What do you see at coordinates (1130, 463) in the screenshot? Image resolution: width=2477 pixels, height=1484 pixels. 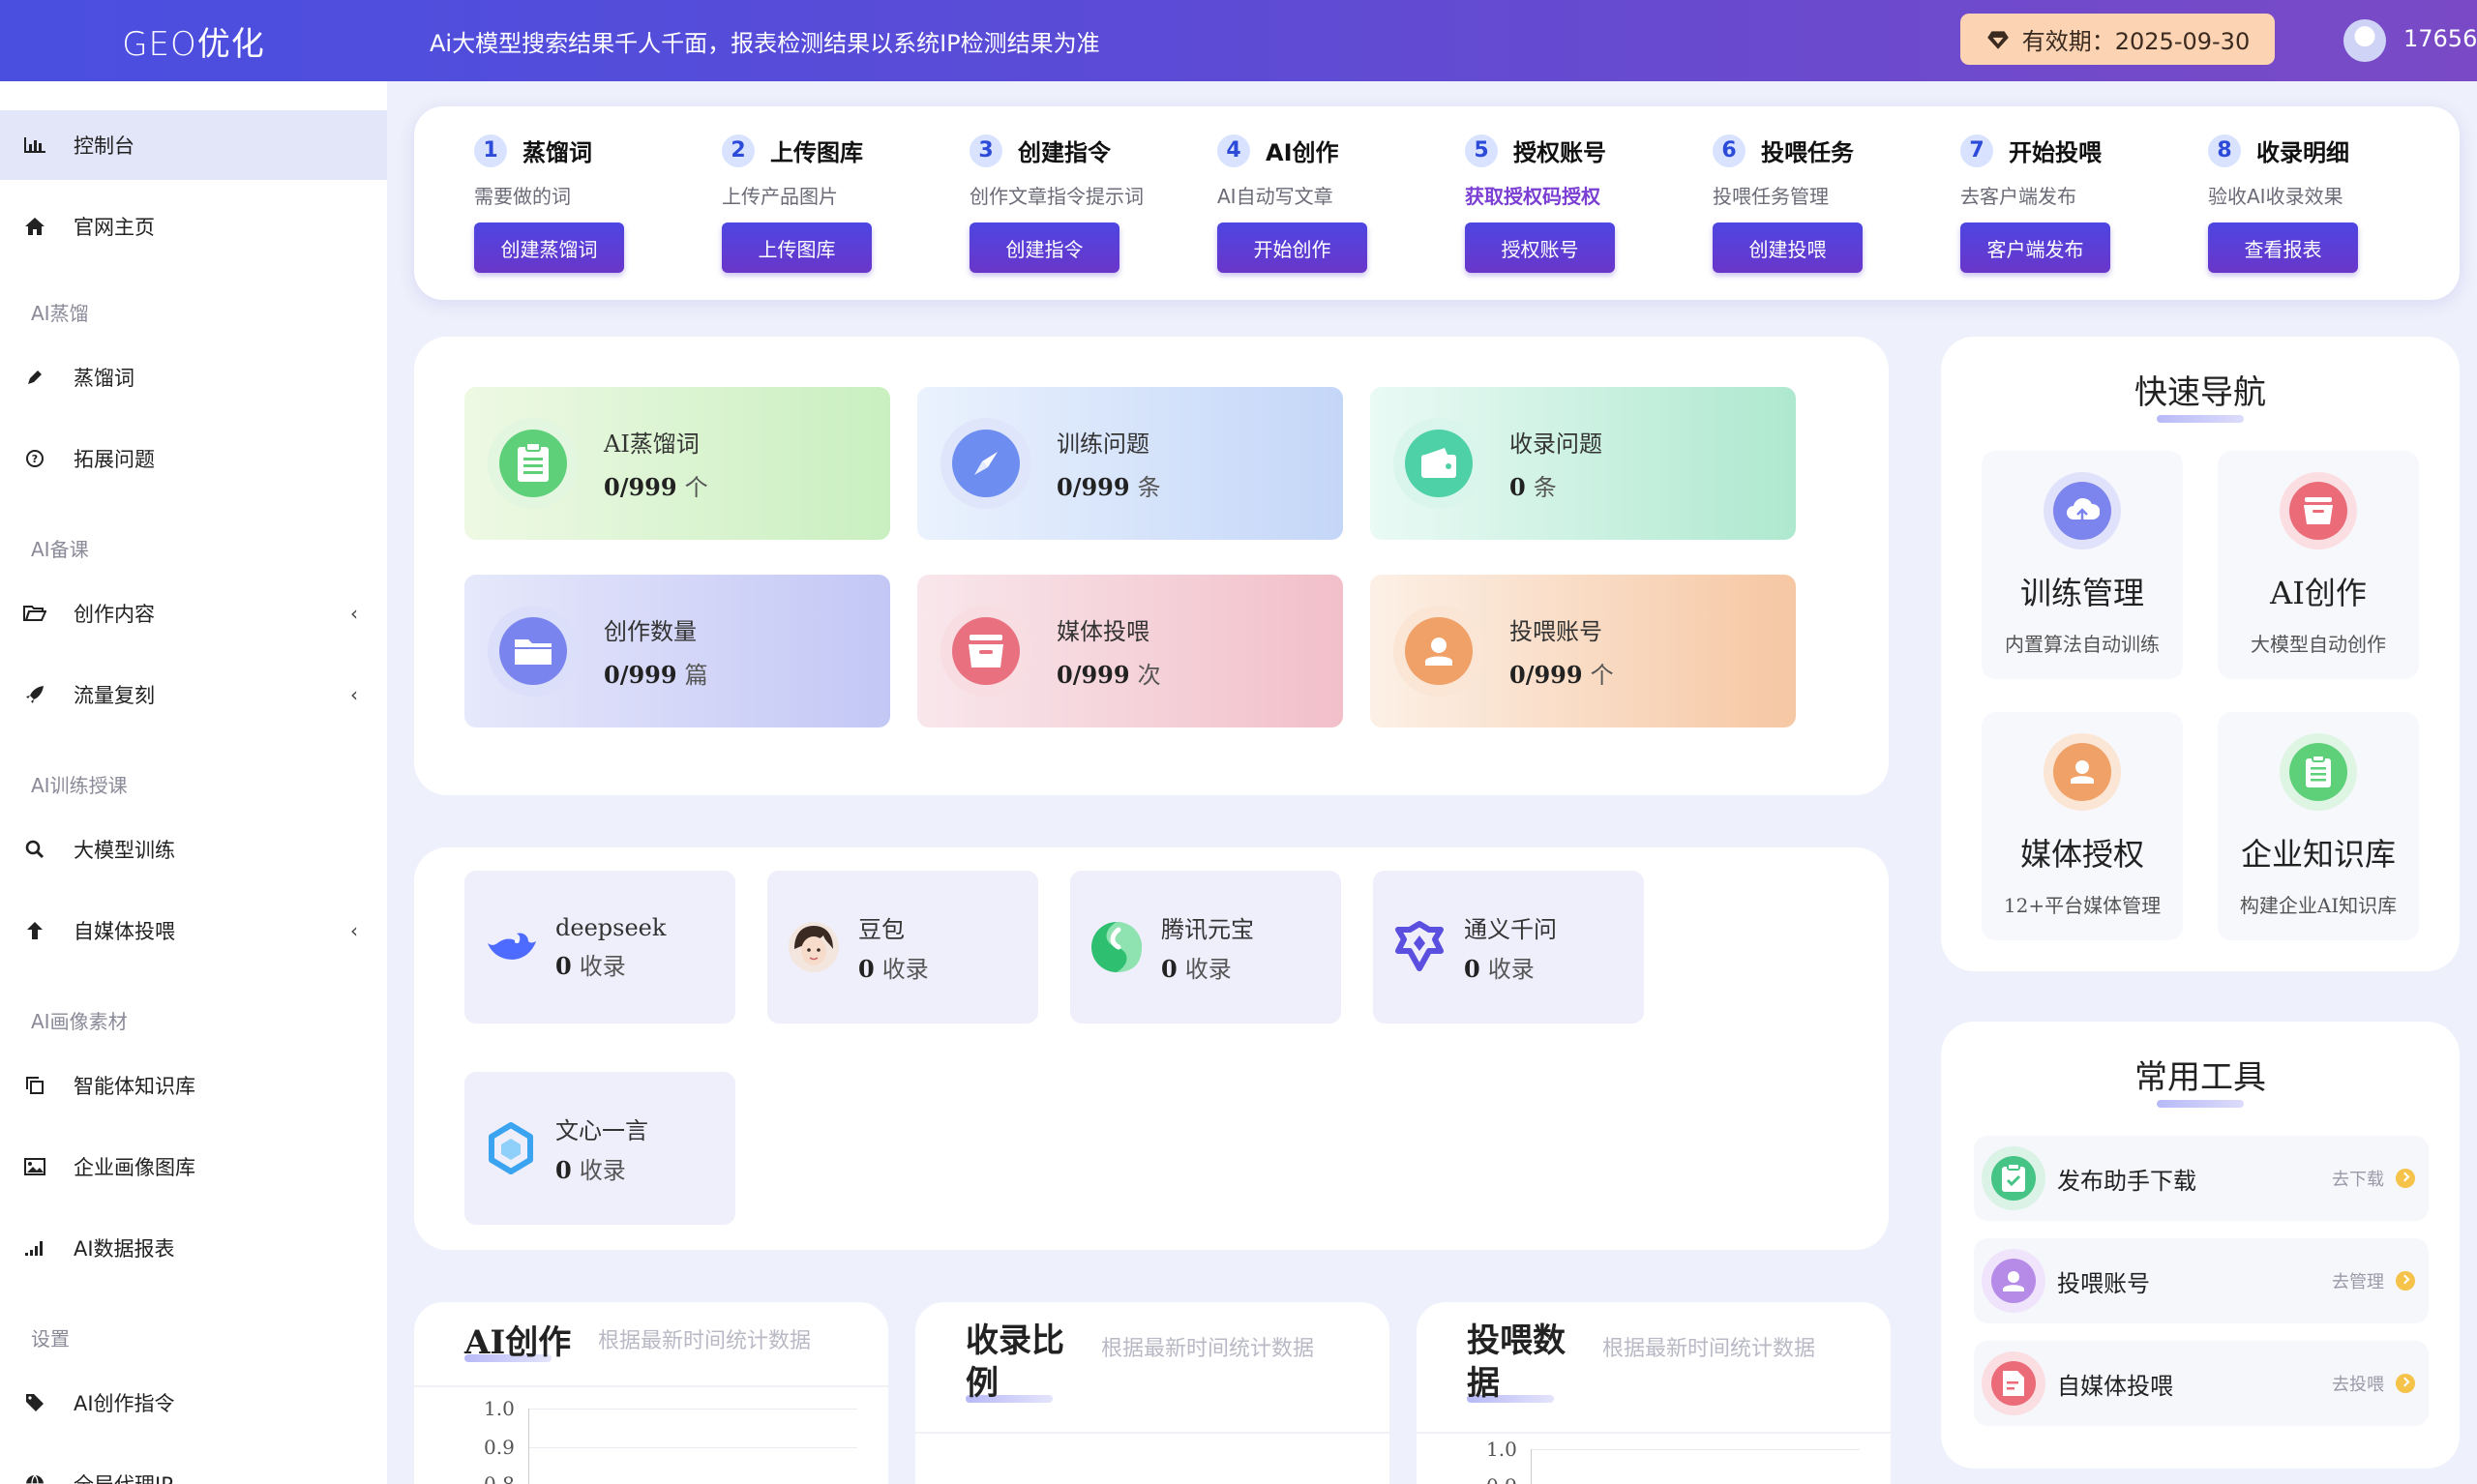 I see `stat-card-training-questions: 训练问题 0/999 条` at bounding box center [1130, 463].